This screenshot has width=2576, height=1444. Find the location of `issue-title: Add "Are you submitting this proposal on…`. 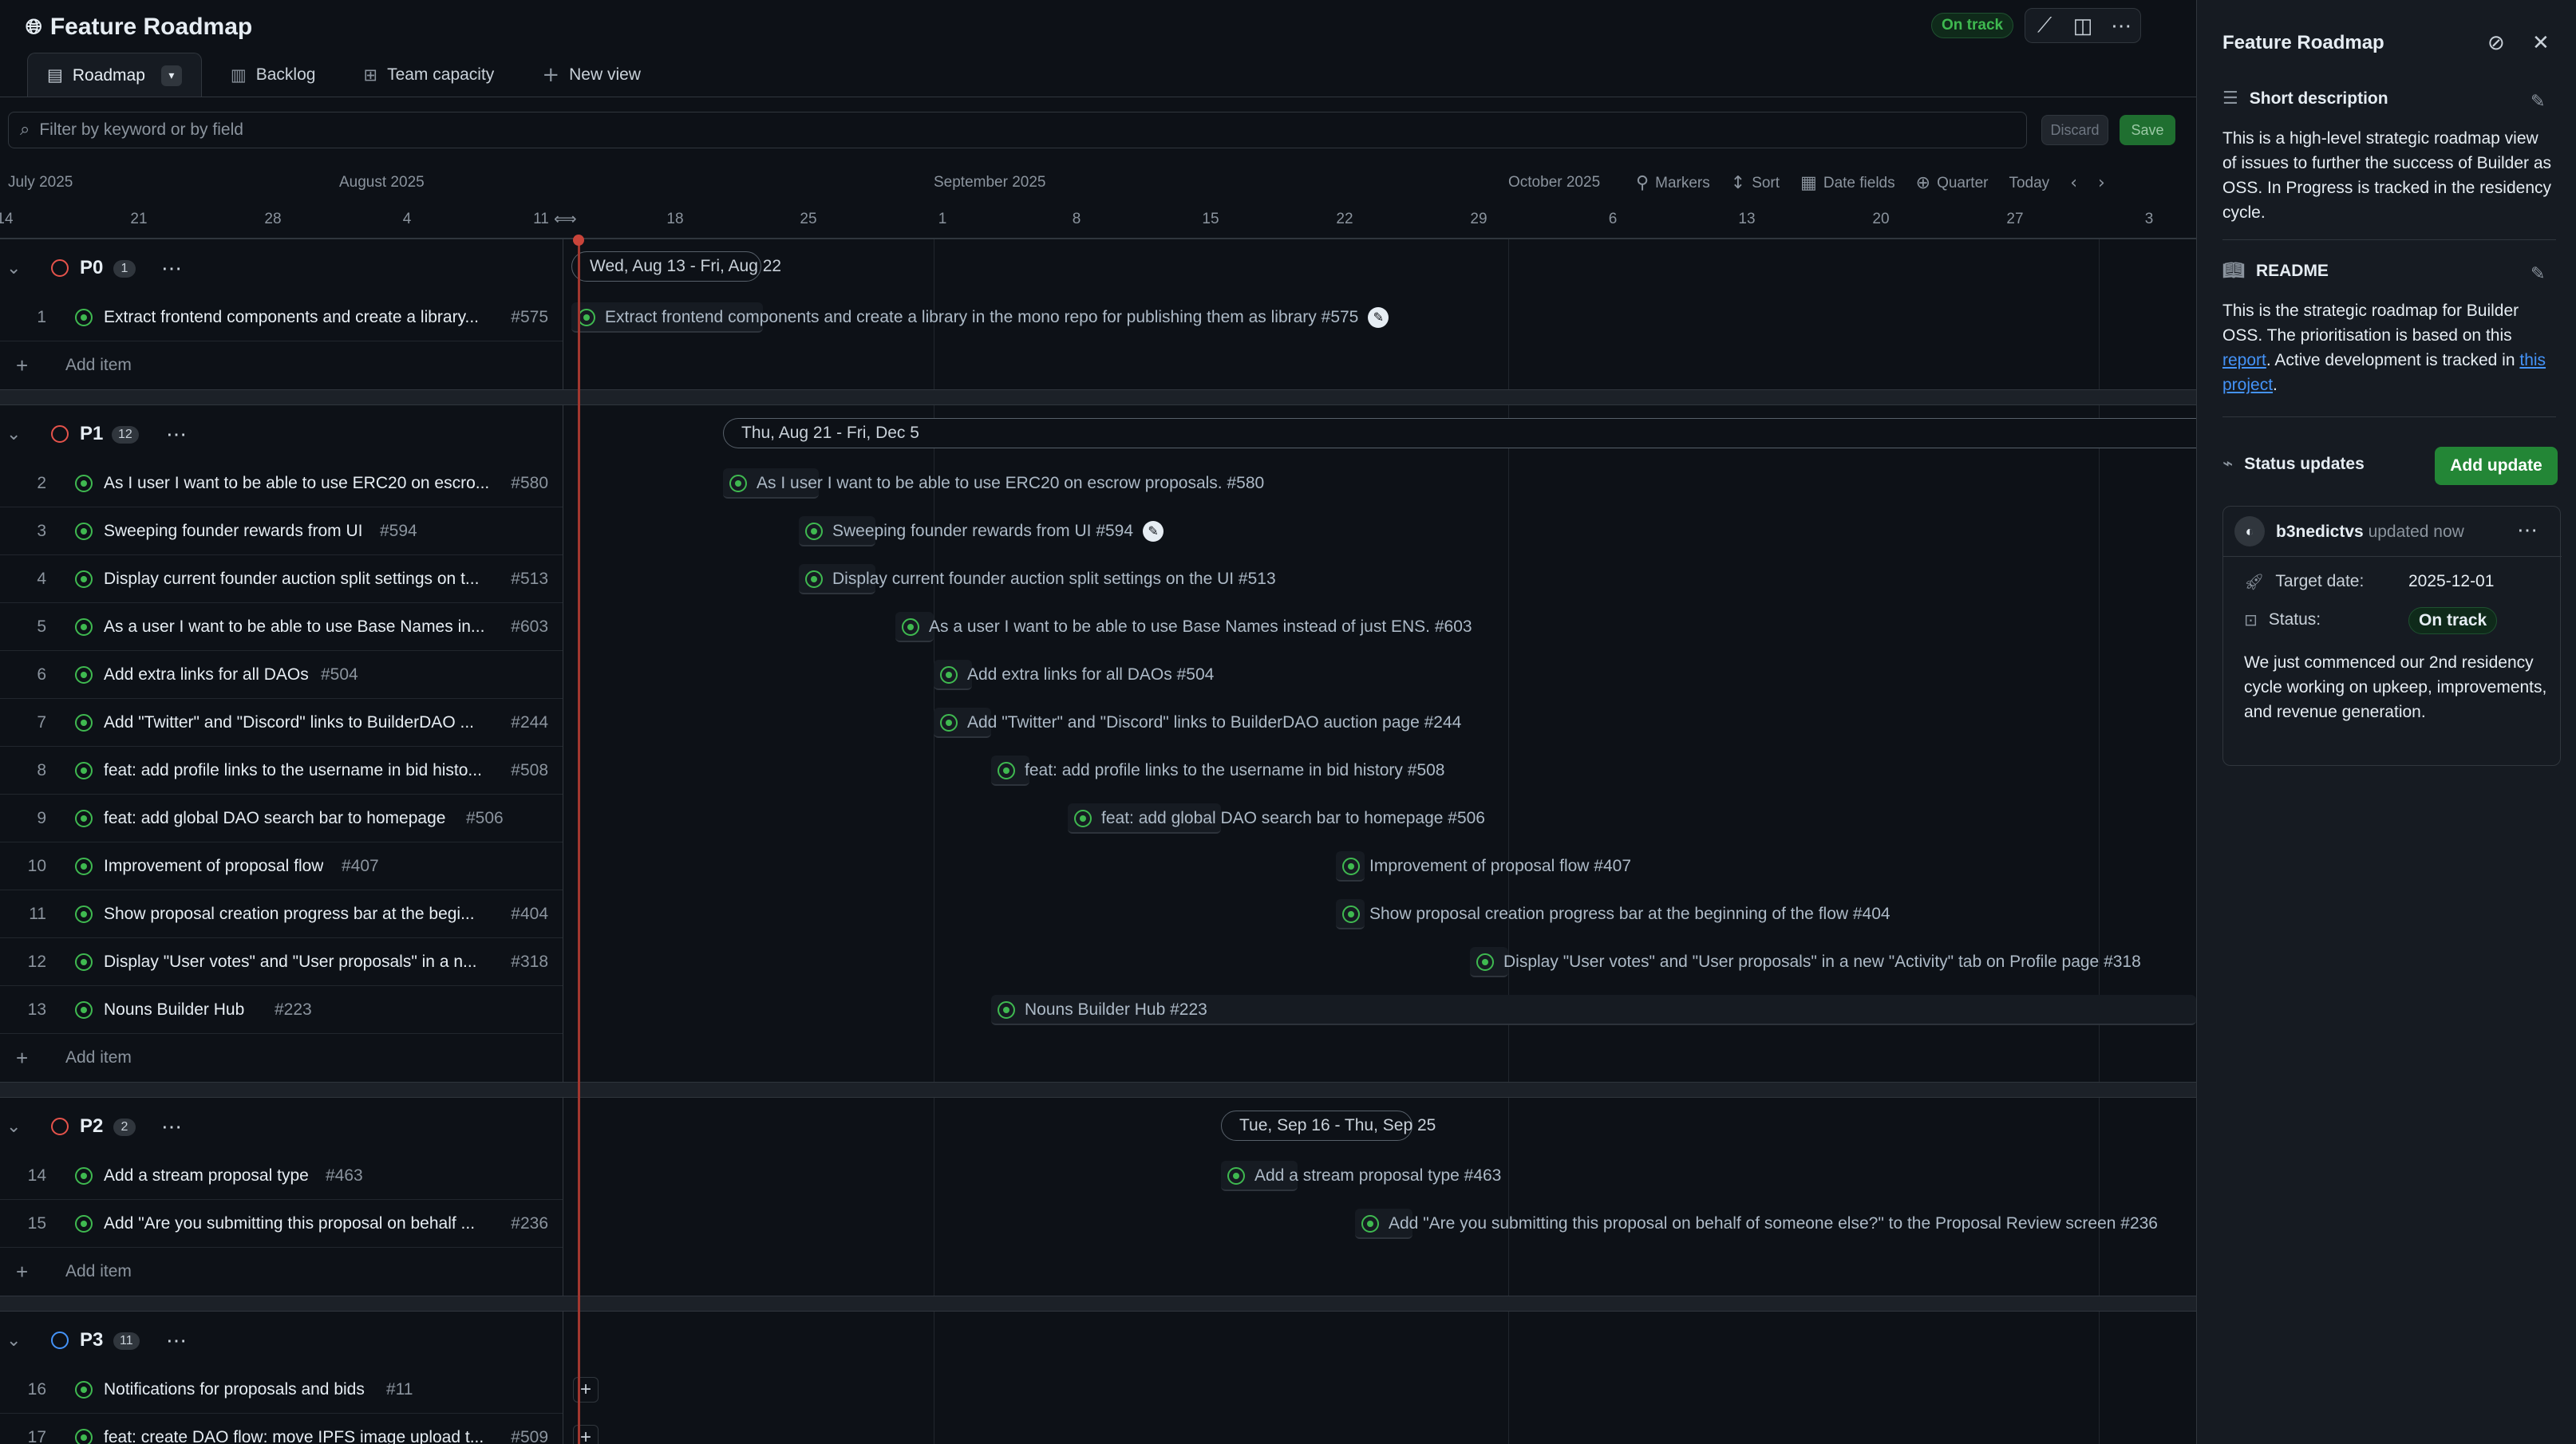

issue-title: Add "Are you submitting this proposal on… is located at coordinates (299, 1223).